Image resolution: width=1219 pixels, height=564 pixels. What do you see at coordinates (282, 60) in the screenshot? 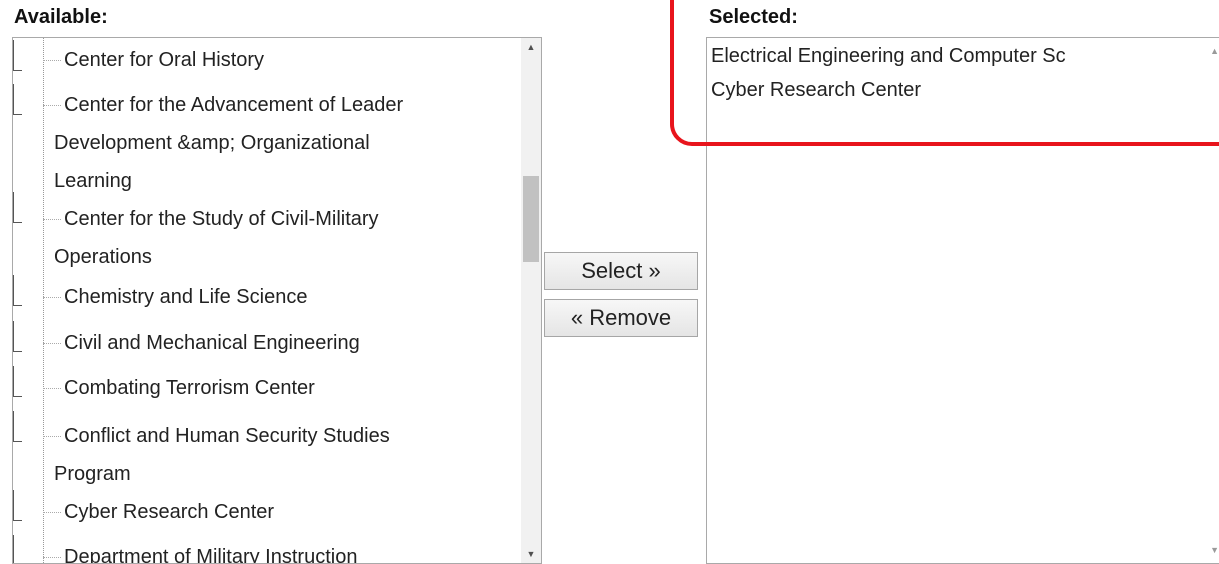
I see `list-item: Center for Oral History` at bounding box center [282, 60].